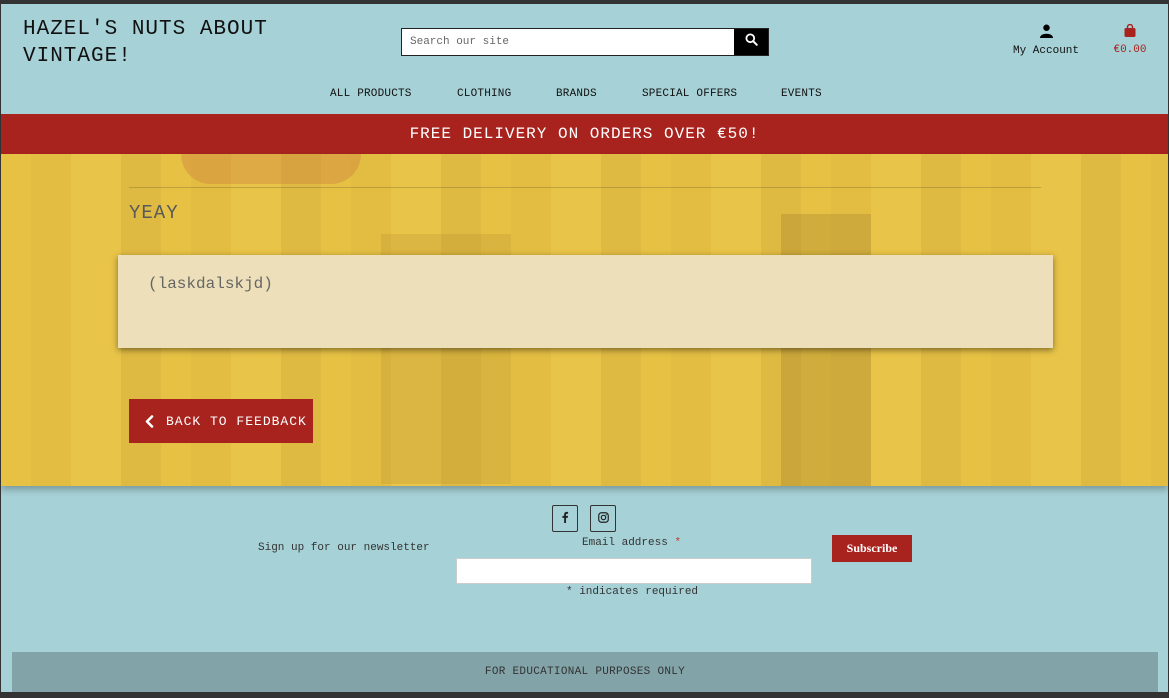  Describe the element at coordinates (625, 543) in the screenshot. I see `email-label-text: Email address` at that location.